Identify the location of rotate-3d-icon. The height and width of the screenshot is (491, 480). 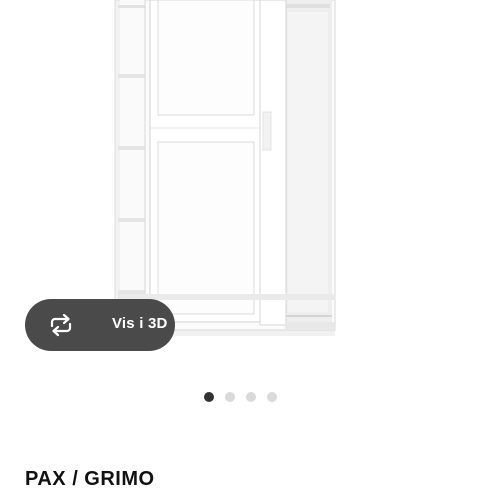
(61, 325).